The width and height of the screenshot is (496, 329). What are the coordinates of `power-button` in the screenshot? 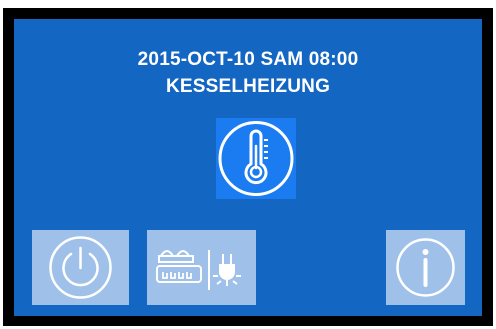 It's located at (80, 267).